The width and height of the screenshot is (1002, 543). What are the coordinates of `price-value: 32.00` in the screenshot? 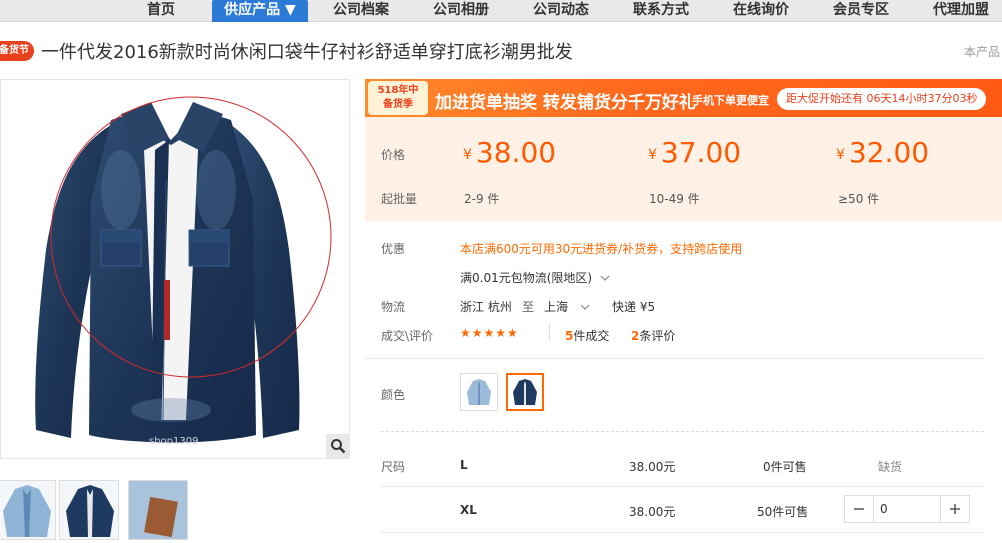 It's located at (889, 152).